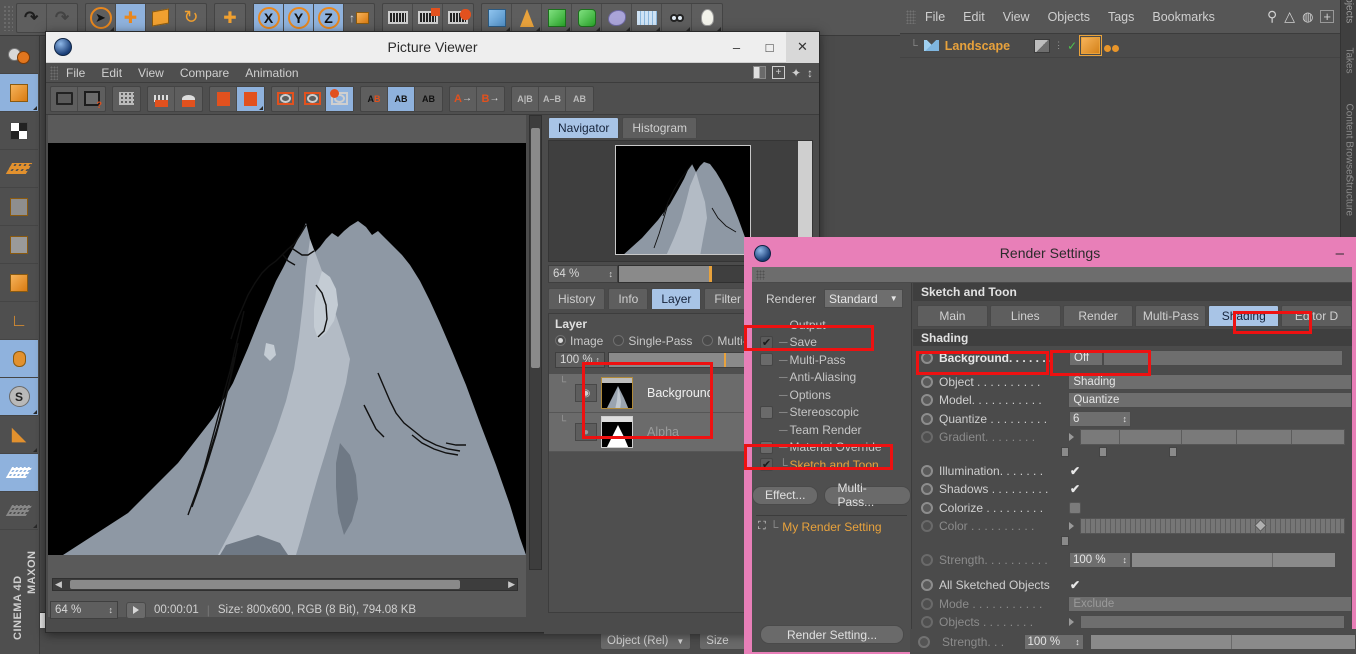 This screenshot has height=654, width=1356. Describe the element at coordinates (1223, 358) in the screenshot. I see `background-extra-field` at that location.